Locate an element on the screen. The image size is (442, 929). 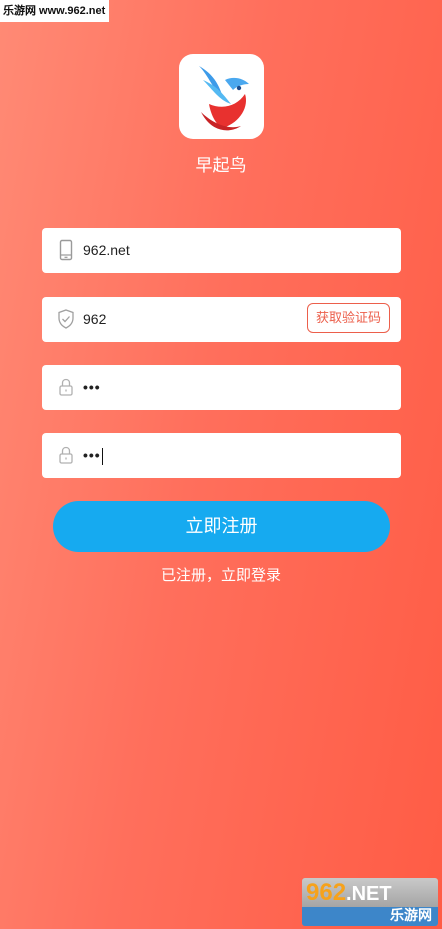
phone-input: 962.net is located at coordinates (106, 250).